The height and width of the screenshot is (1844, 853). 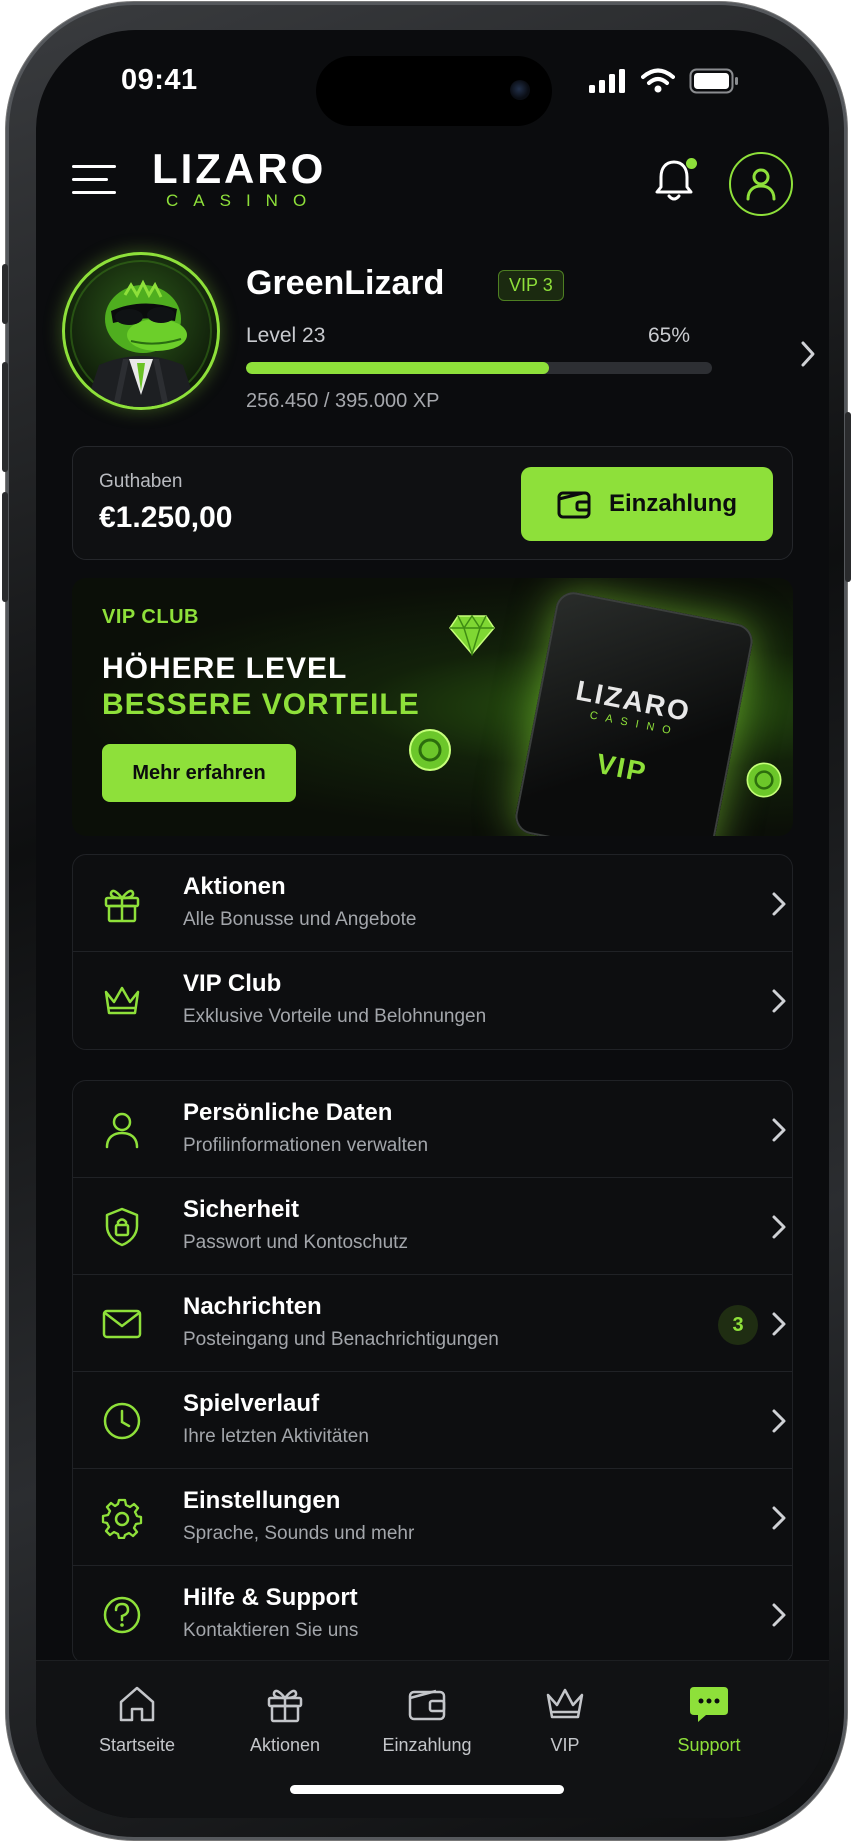 I want to click on balance-value: €1.250,00, so click(x=166, y=517).